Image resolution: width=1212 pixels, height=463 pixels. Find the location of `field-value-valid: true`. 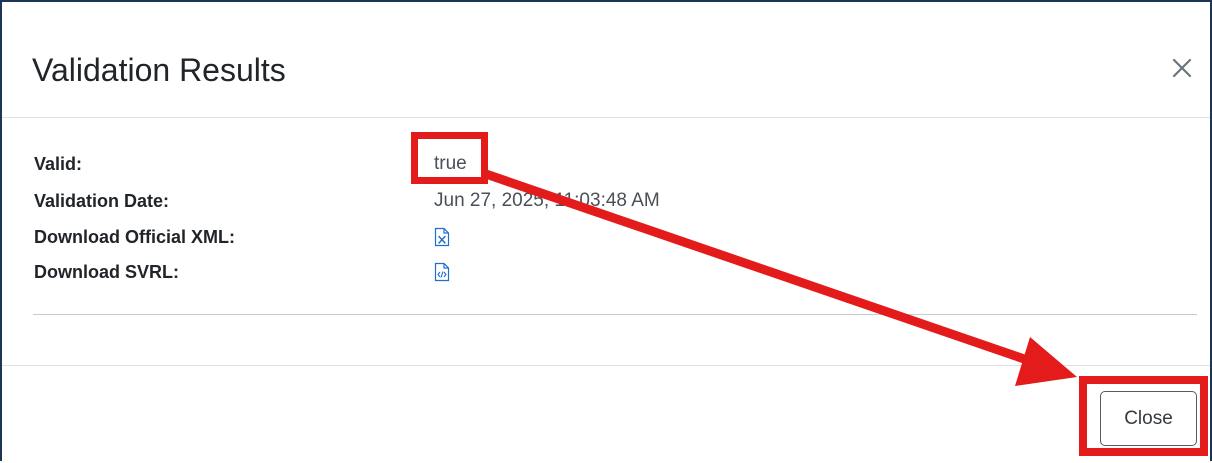

field-value-valid: true is located at coordinates (450, 163).